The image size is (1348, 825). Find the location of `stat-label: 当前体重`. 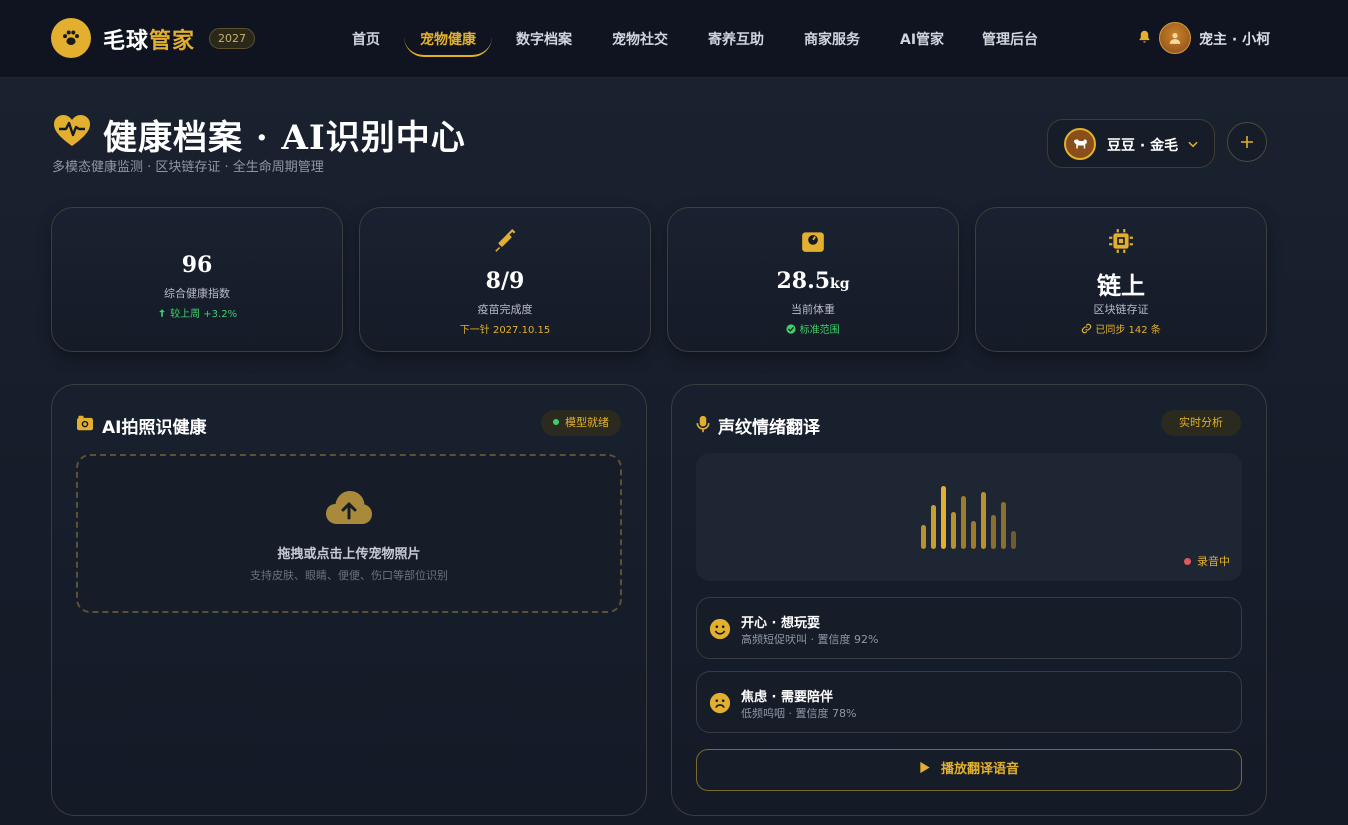

stat-label: 当前体重 is located at coordinates (813, 309).